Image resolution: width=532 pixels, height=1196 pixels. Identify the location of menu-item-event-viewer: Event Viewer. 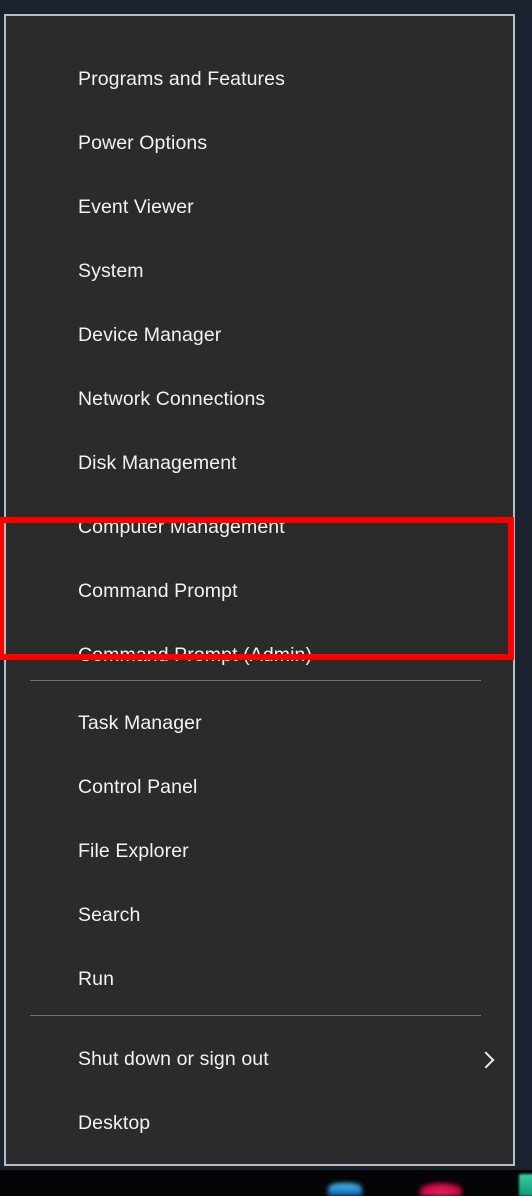
(259, 208).